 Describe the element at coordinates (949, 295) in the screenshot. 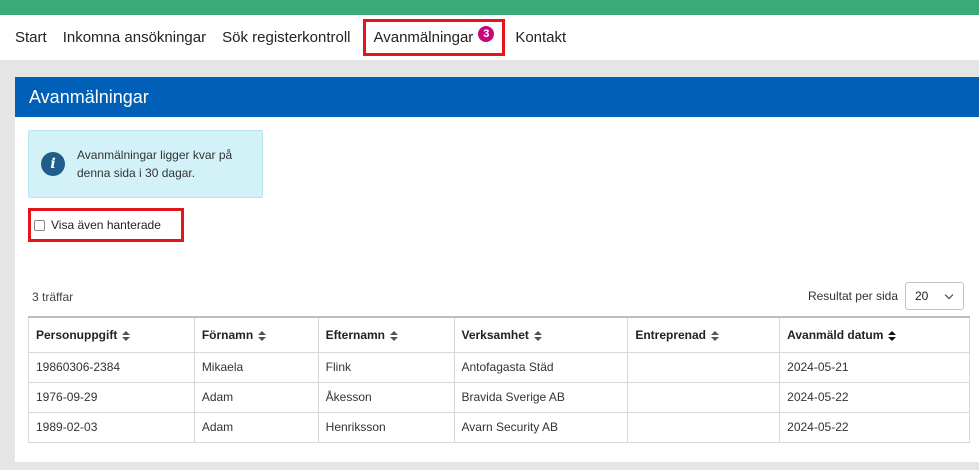

I see `chevron-down-icon` at that location.